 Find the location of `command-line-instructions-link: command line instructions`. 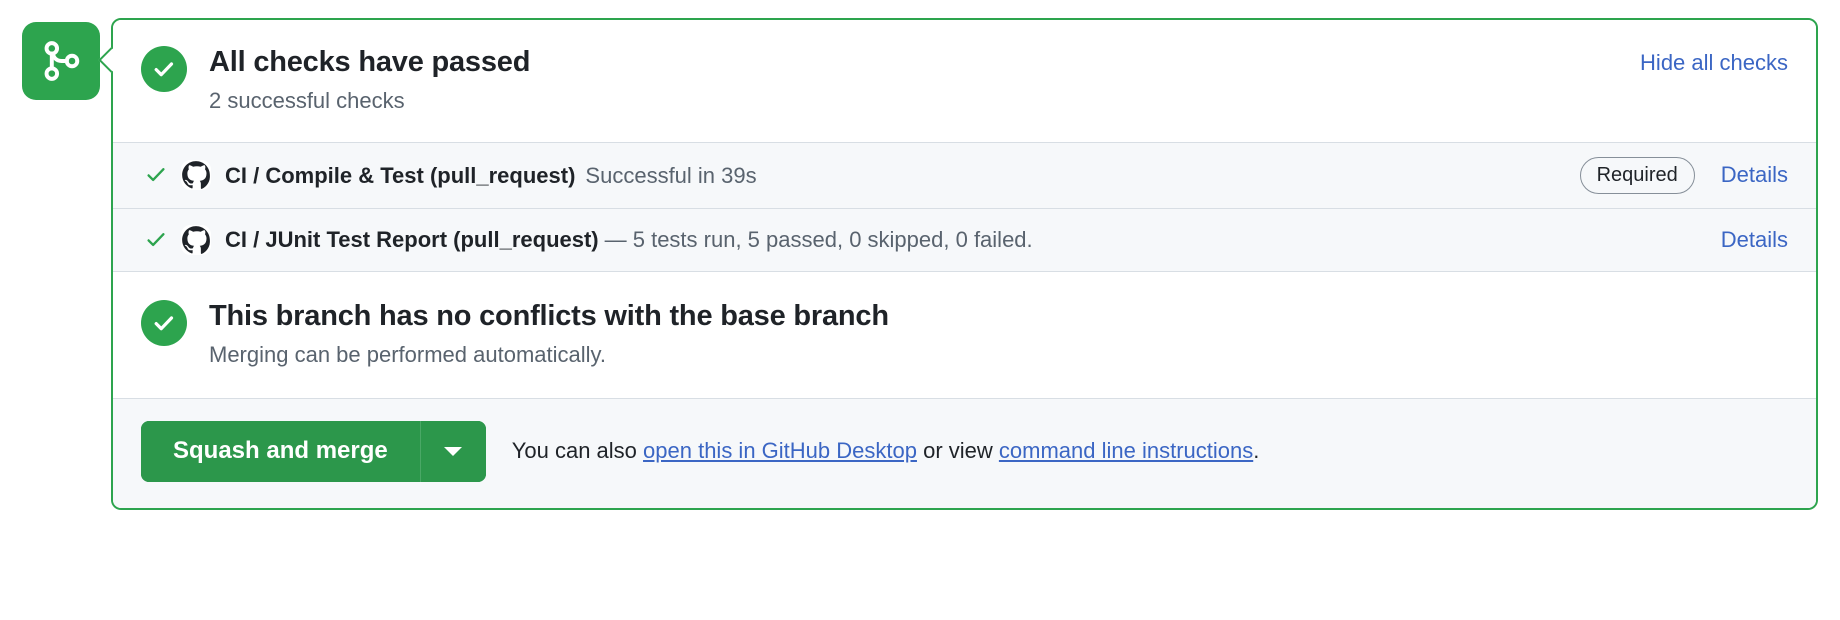

command-line-instructions-link: command line instructions is located at coordinates (1126, 450).